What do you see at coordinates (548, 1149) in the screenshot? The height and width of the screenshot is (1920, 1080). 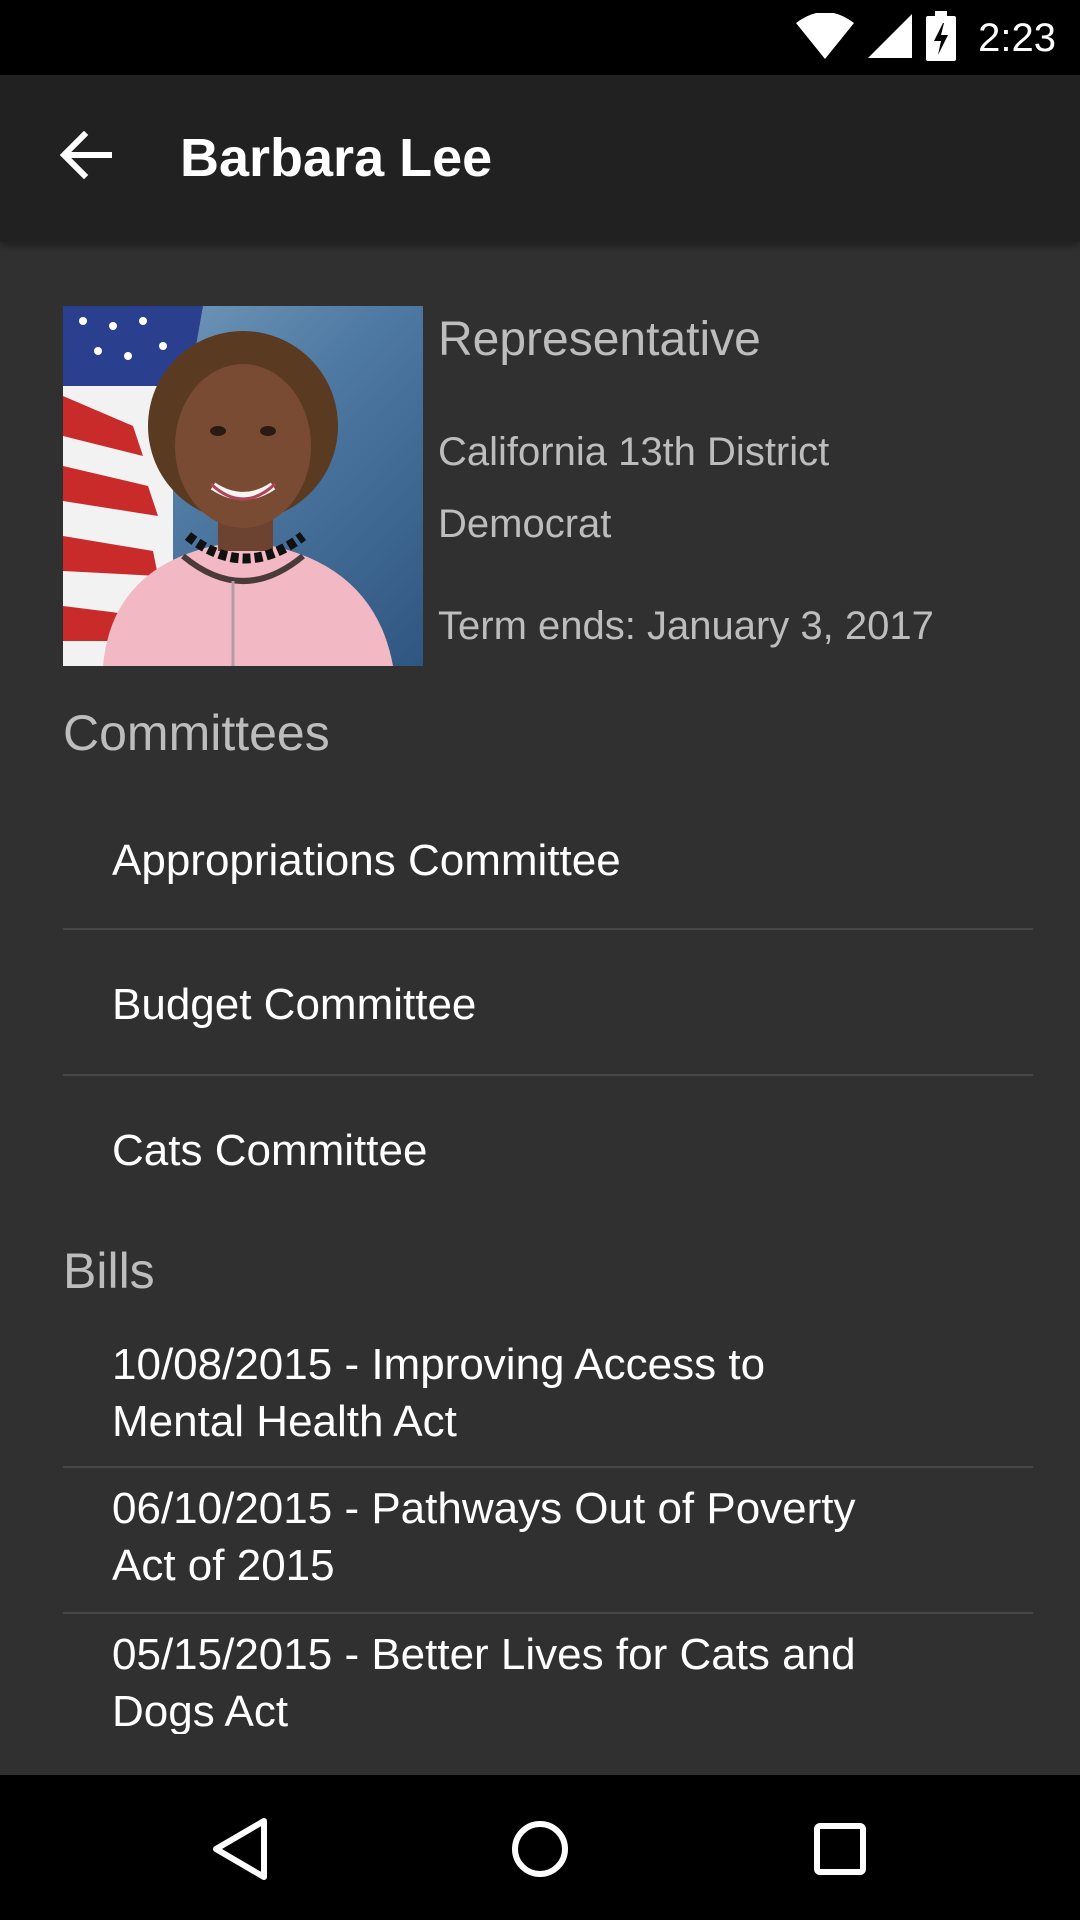 I see `committee-item: Cats Committee` at bounding box center [548, 1149].